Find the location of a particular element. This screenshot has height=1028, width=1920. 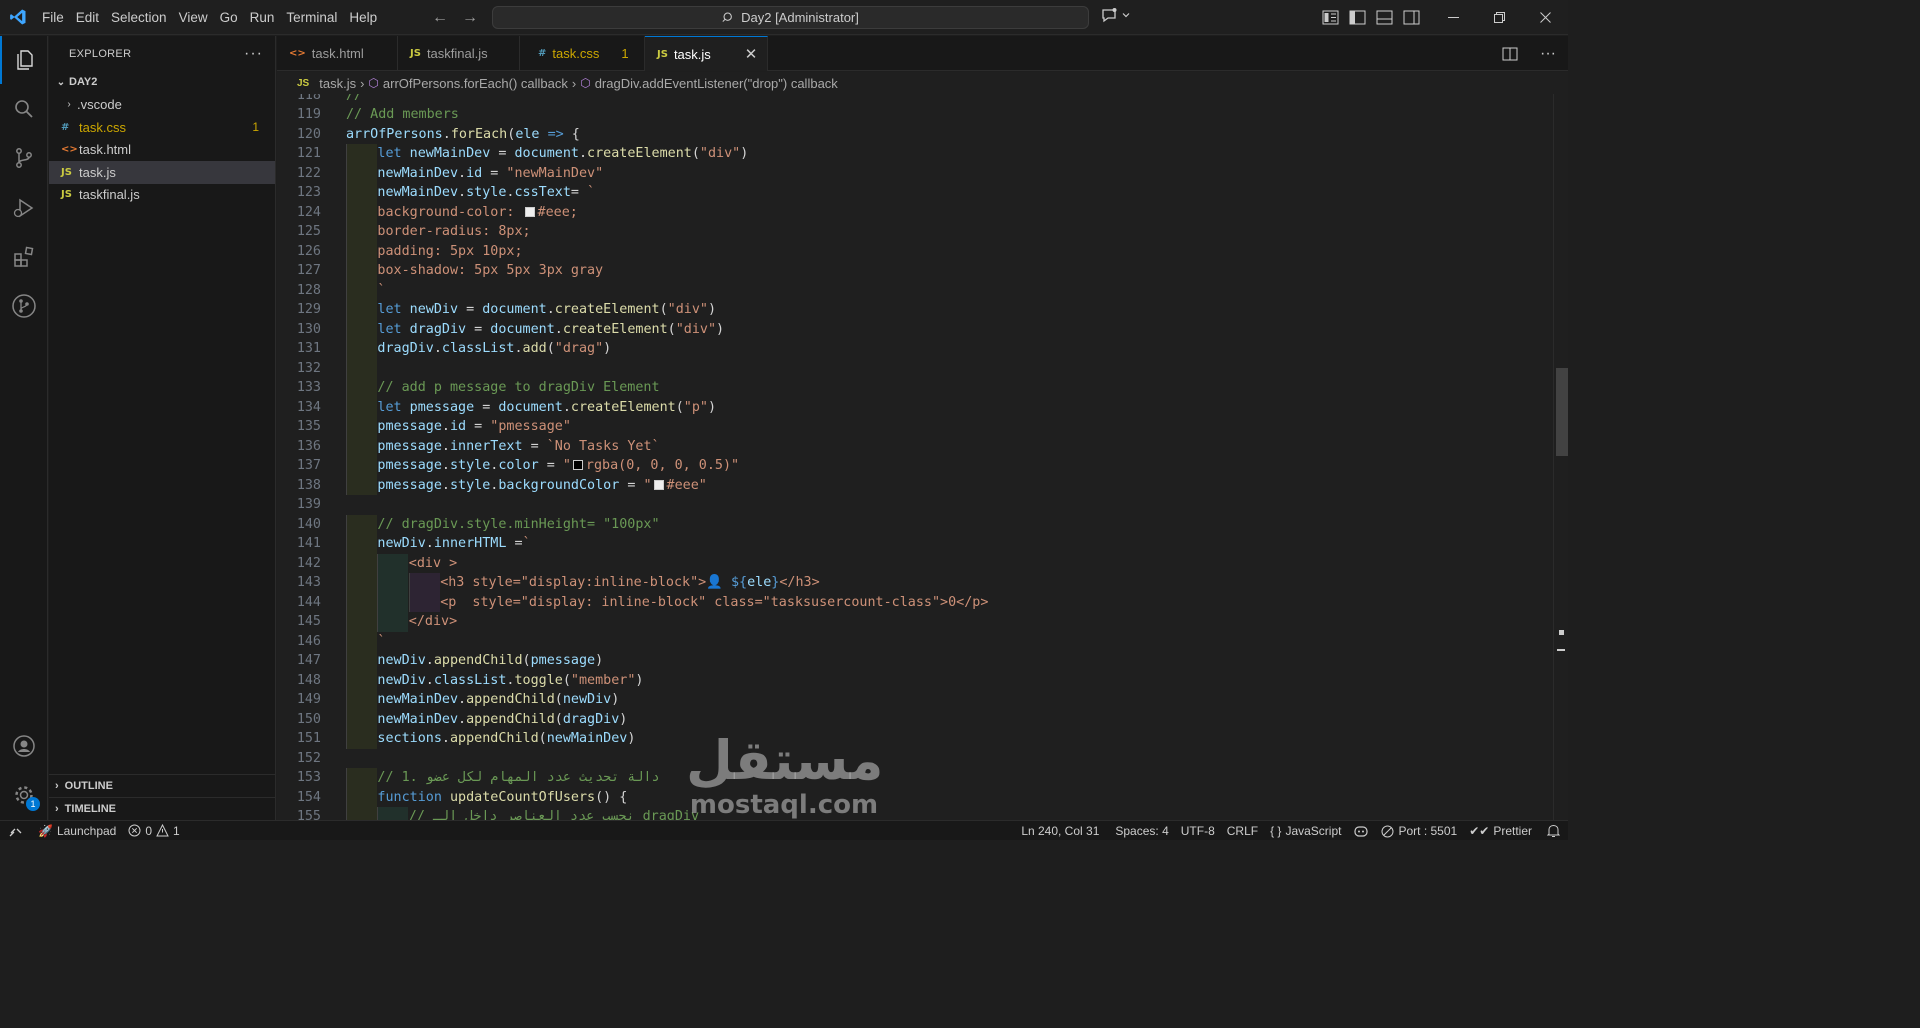

git-graph-activity is located at coordinates (24, 306).